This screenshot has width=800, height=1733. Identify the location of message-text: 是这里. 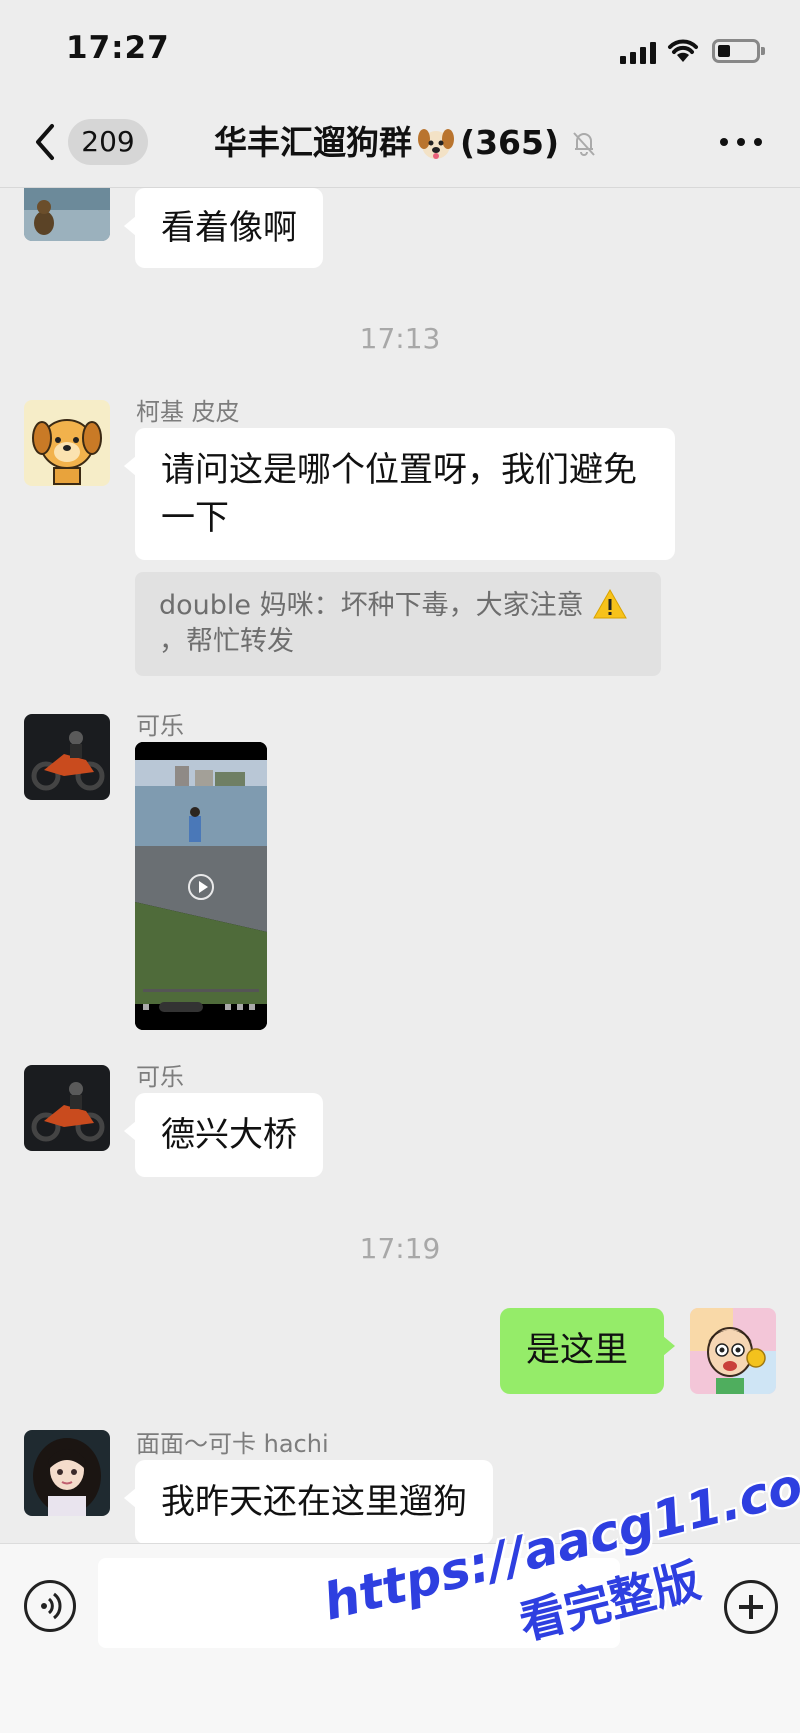
(577, 1350).